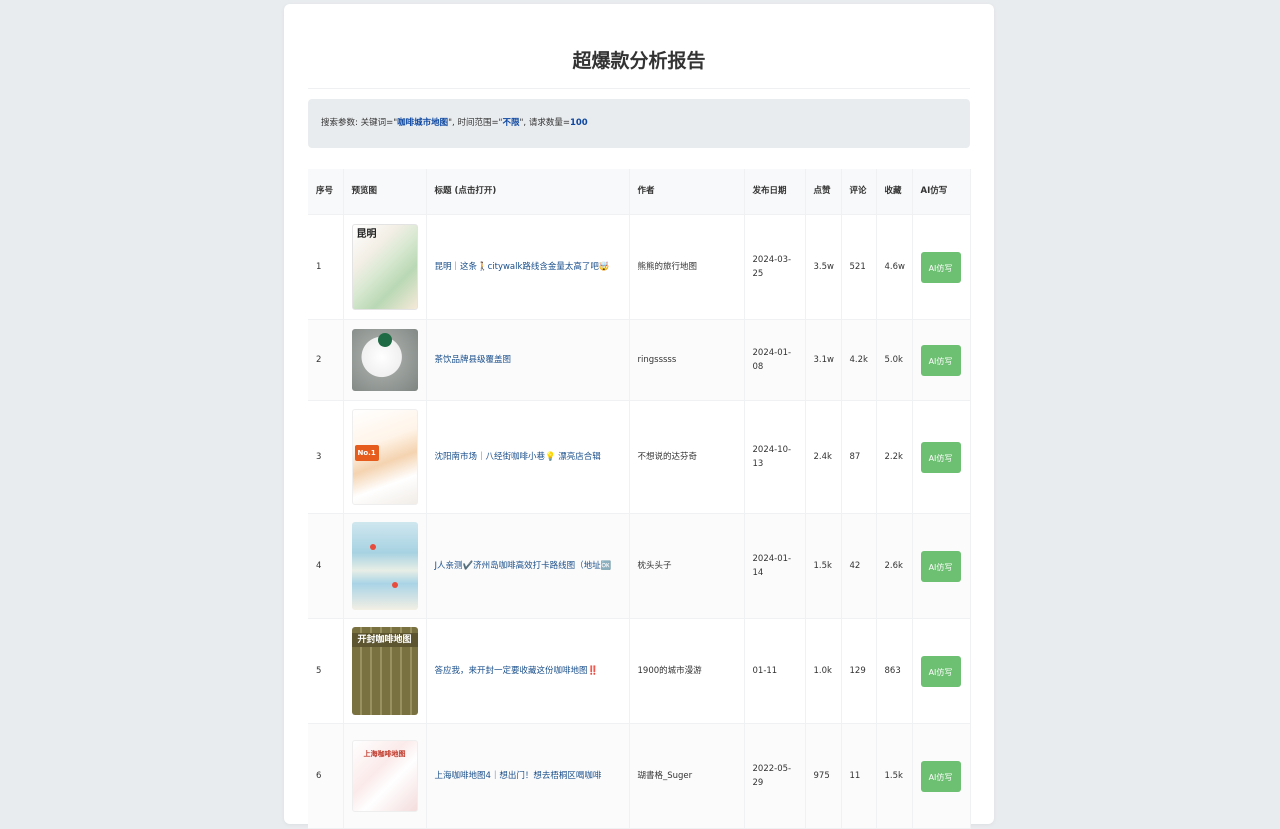 This screenshot has height=829, width=1280. I want to click on cell-comments: 129, so click(859, 671).